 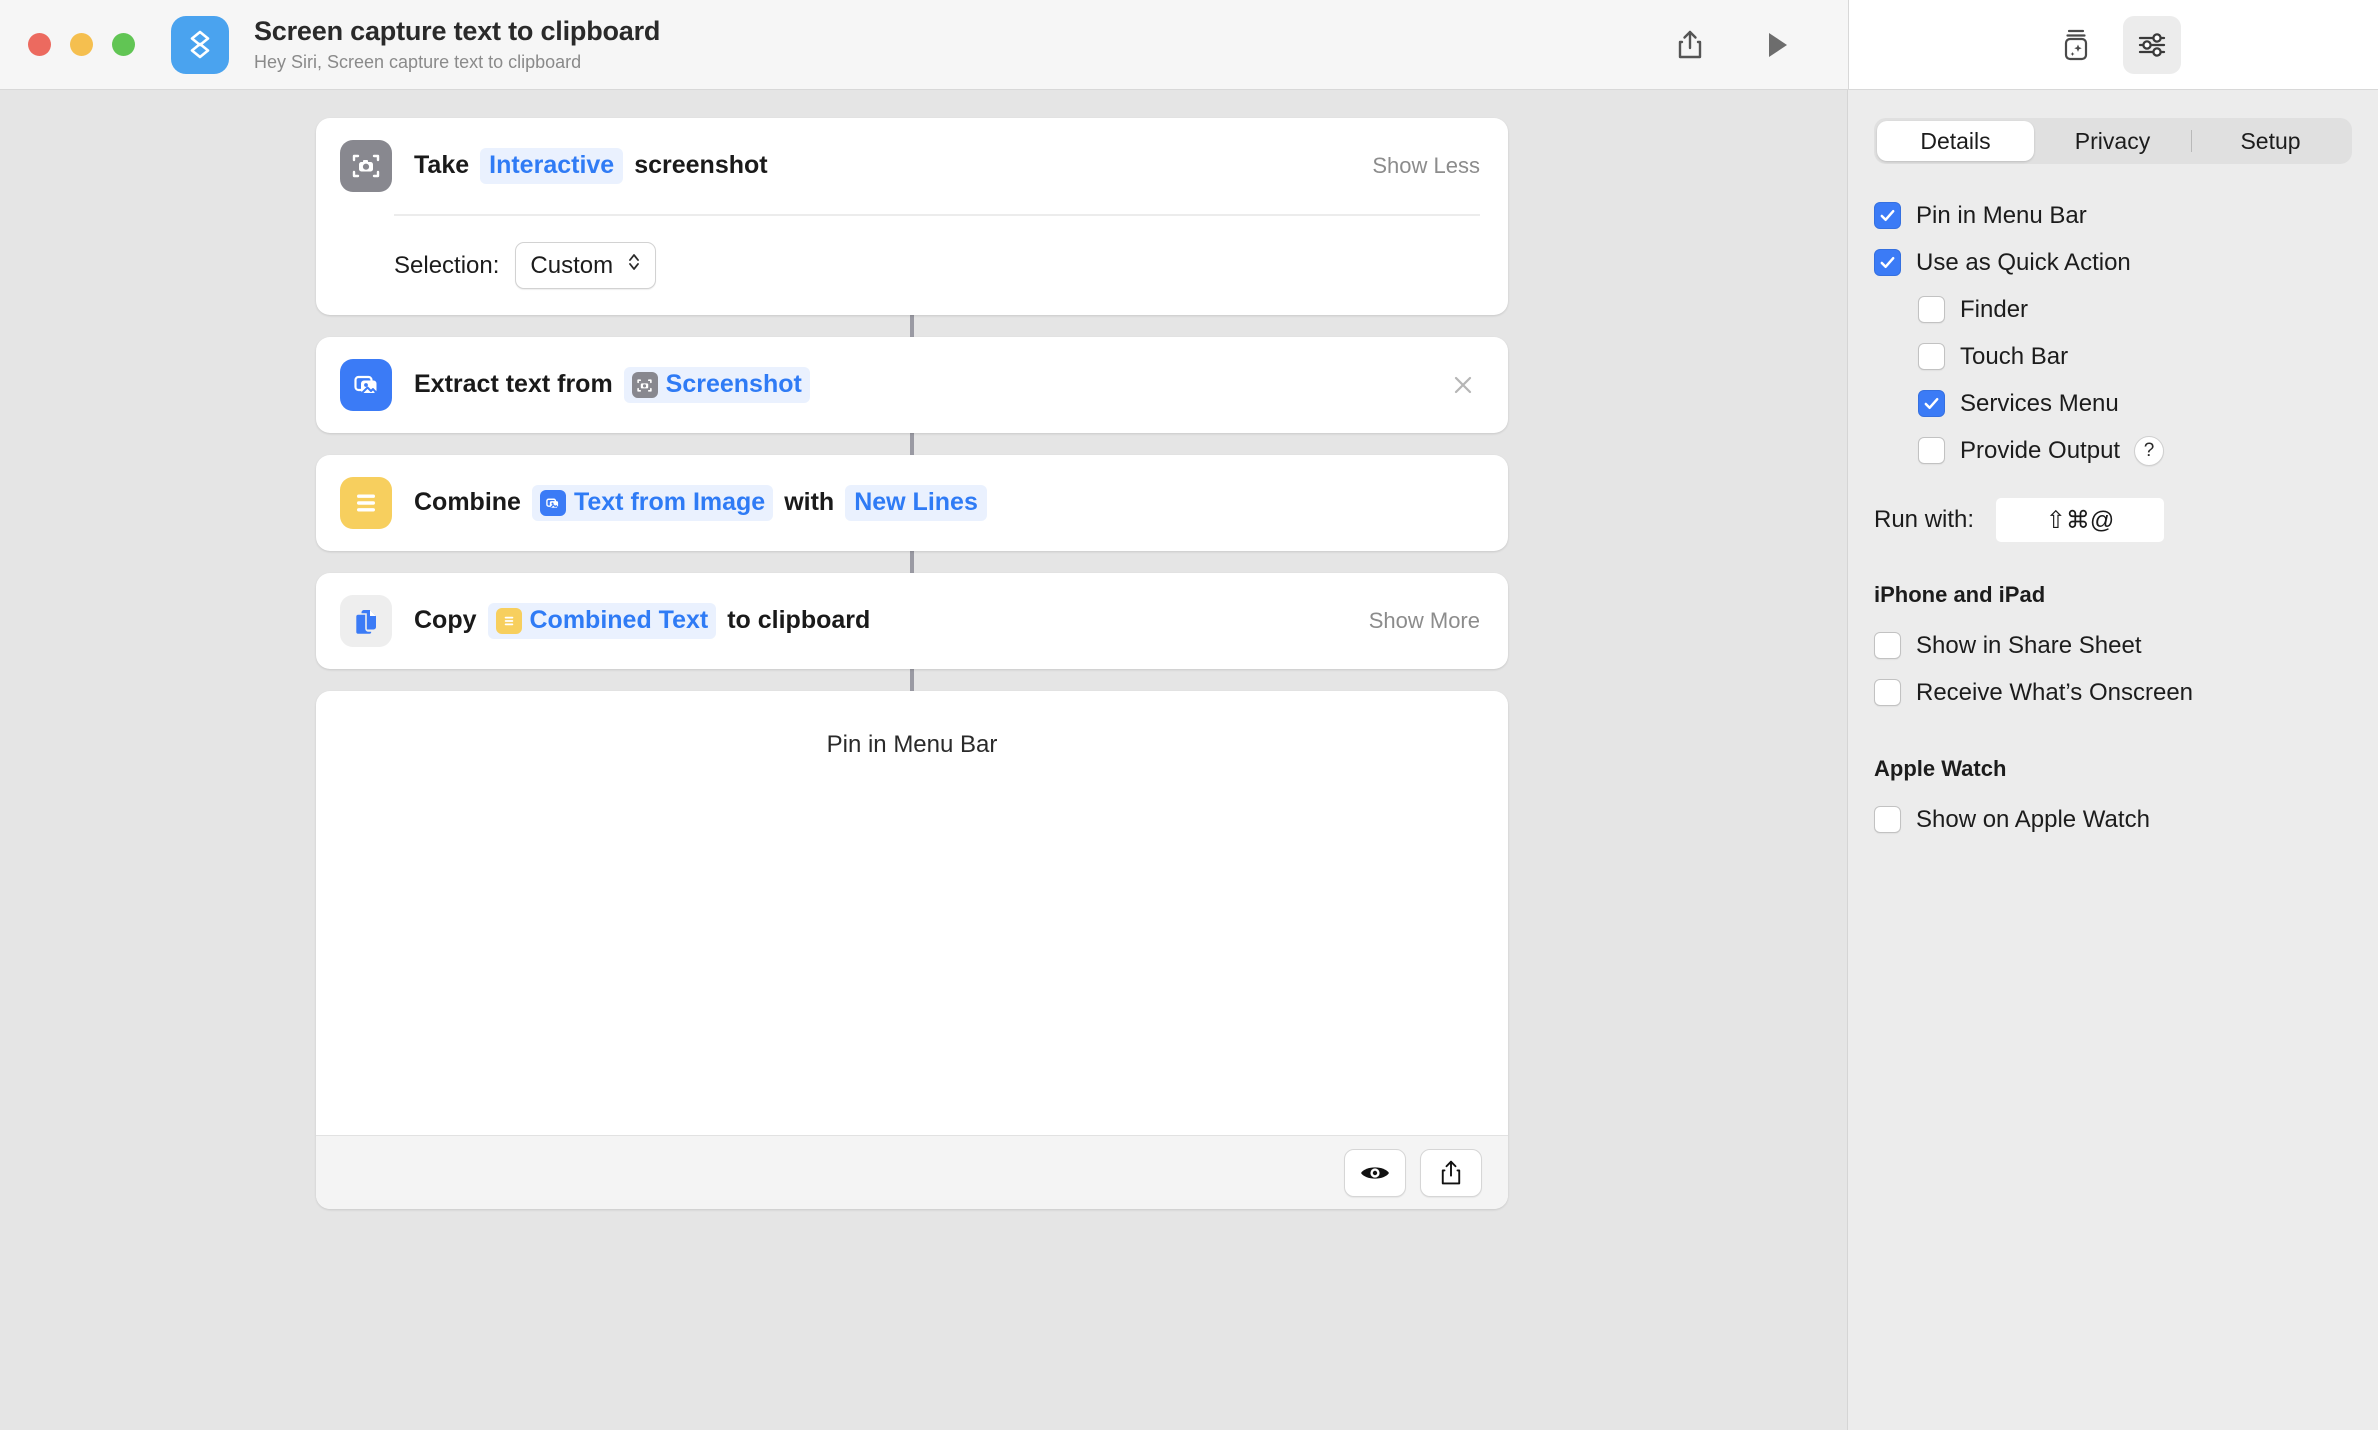 I want to click on selection-dropdown: Custom, so click(x=586, y=265).